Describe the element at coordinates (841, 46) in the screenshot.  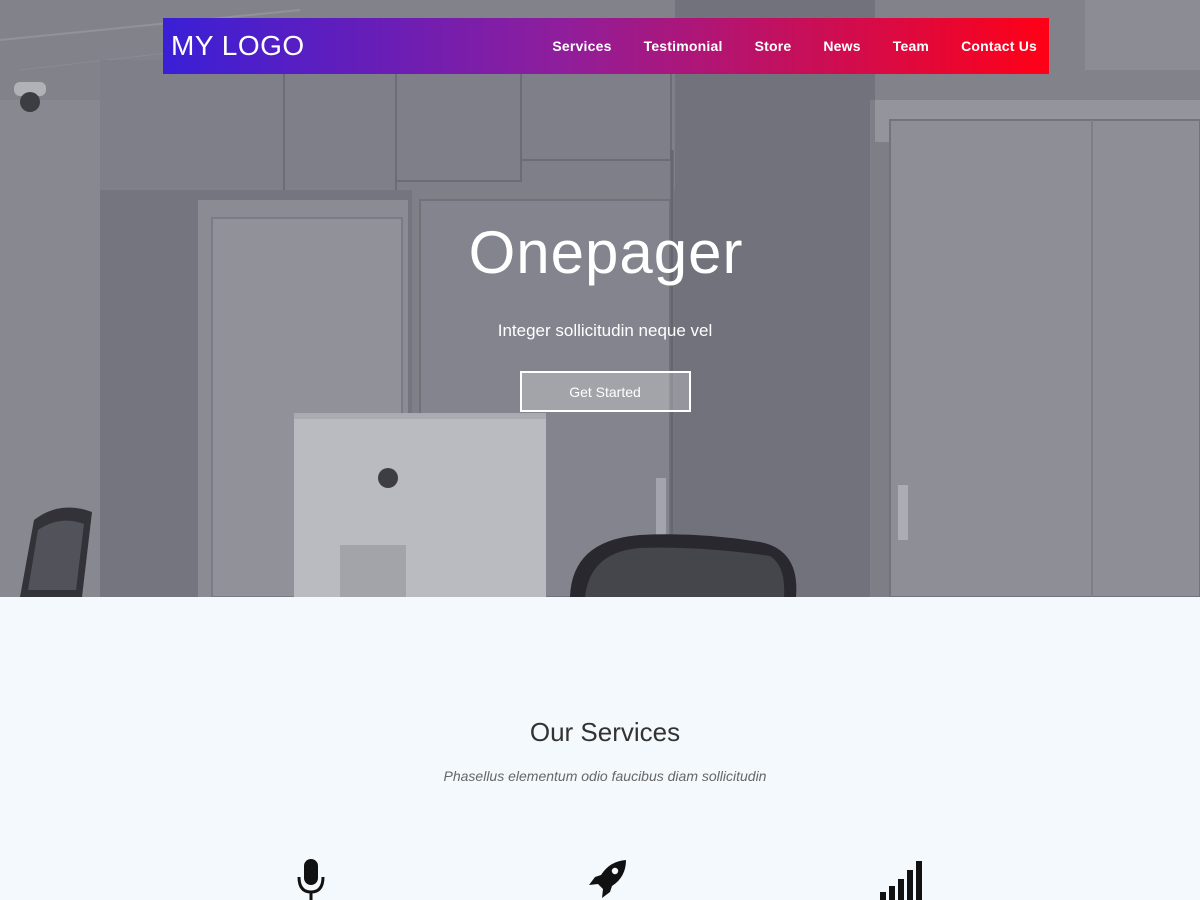
I see `nav-link-news: News` at that location.